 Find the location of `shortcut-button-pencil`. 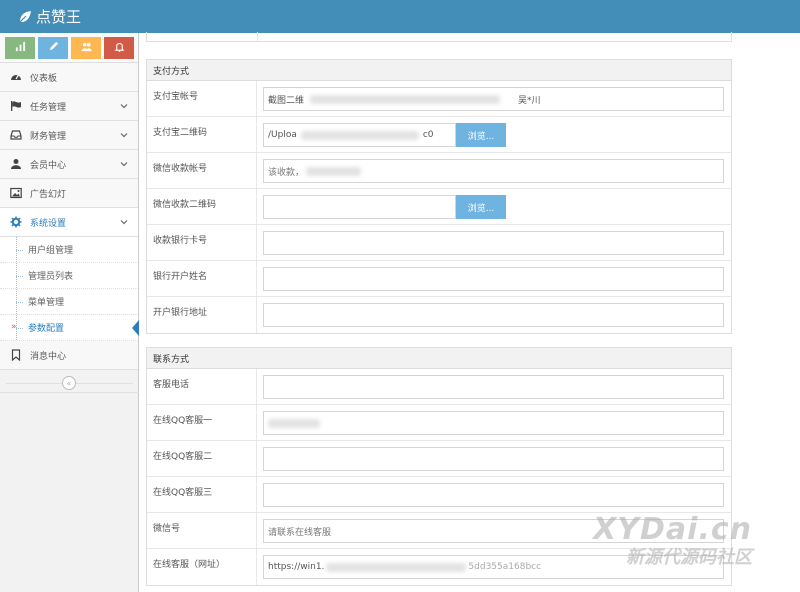

shortcut-button-pencil is located at coordinates (53, 47).